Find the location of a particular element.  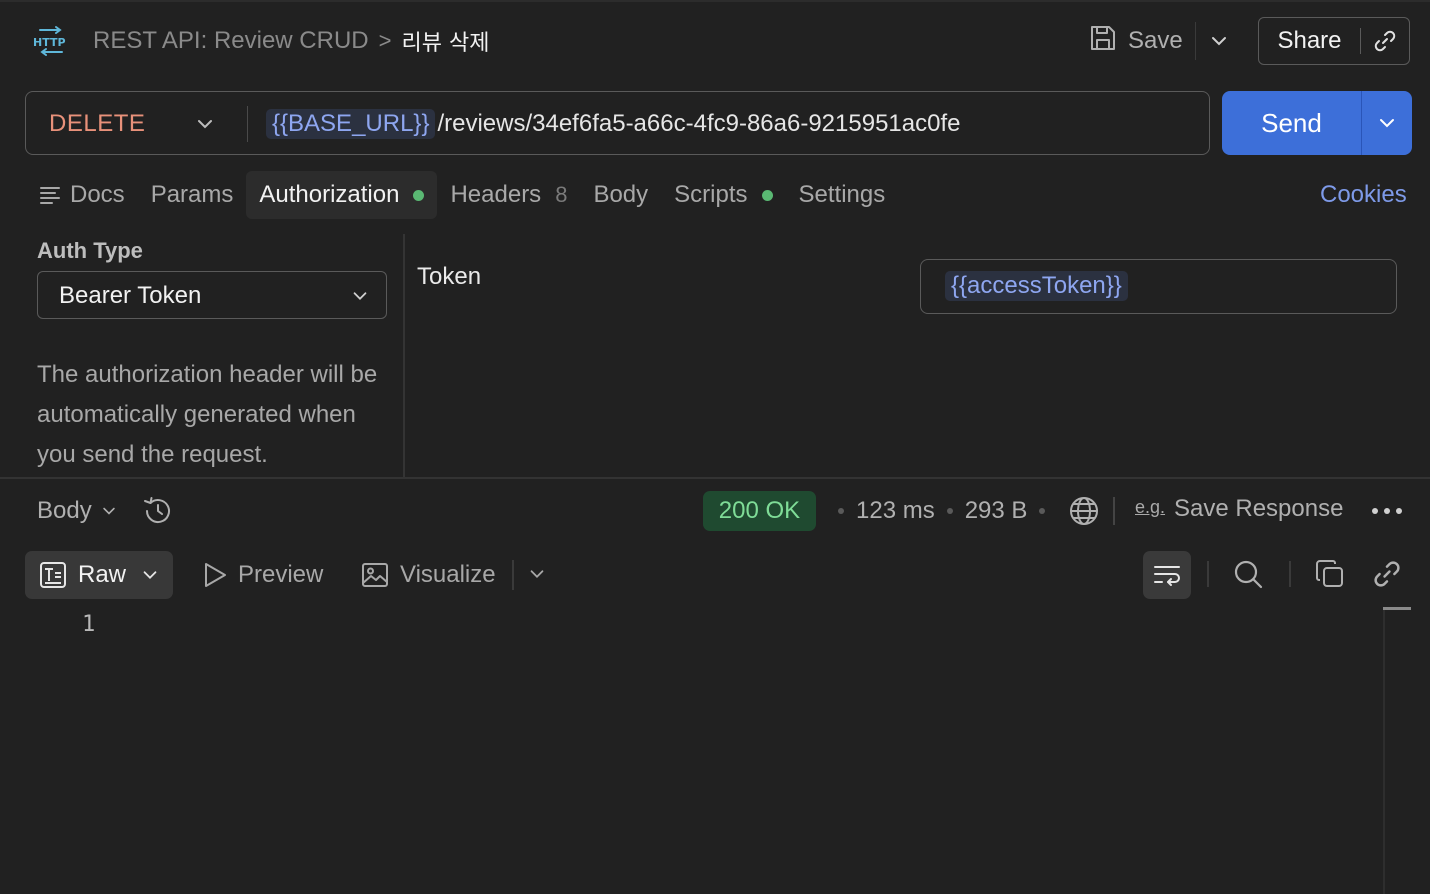

tab-label: Scripts is located at coordinates (711, 194).